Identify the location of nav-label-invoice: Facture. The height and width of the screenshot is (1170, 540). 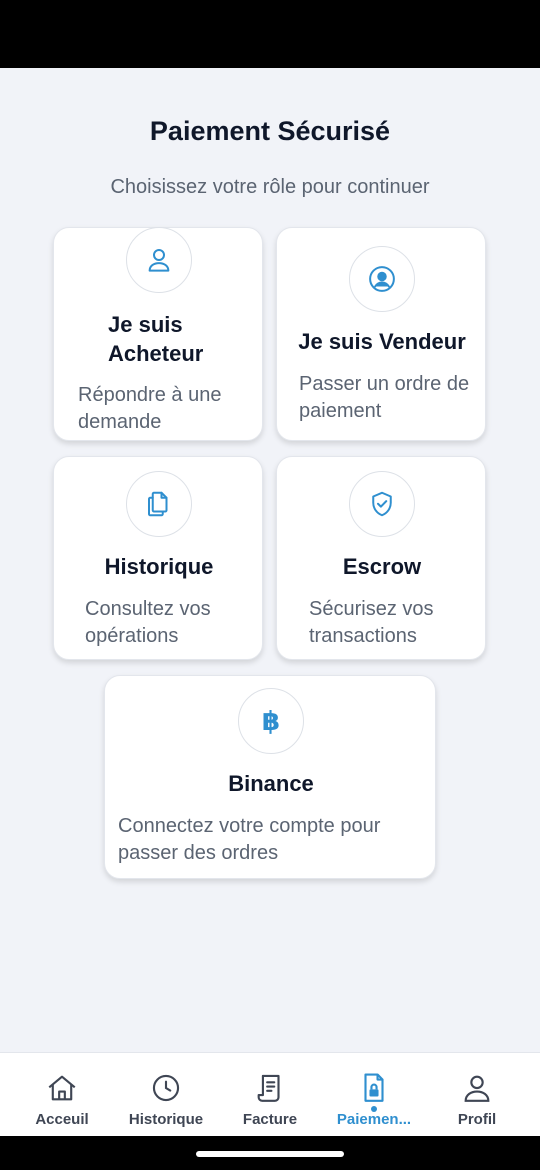
(270, 1119).